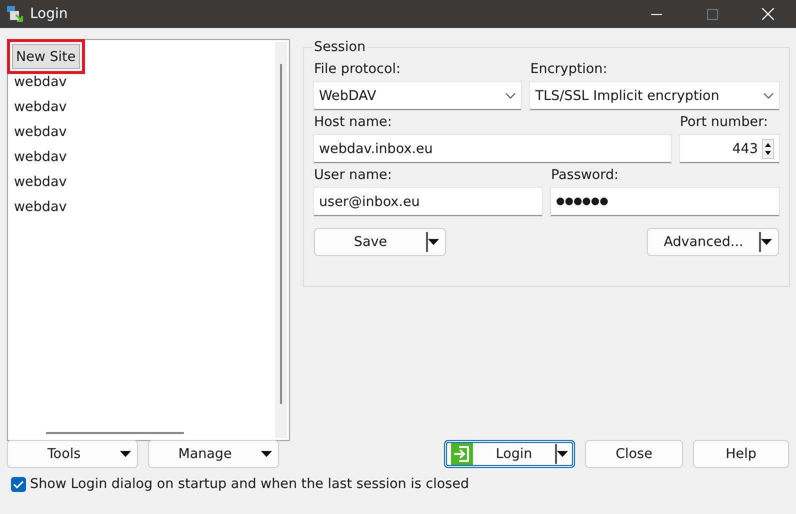  What do you see at coordinates (281, 240) in the screenshot?
I see `vertical-scrollbar` at bounding box center [281, 240].